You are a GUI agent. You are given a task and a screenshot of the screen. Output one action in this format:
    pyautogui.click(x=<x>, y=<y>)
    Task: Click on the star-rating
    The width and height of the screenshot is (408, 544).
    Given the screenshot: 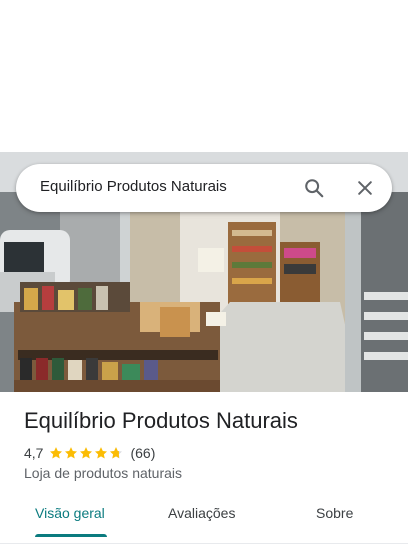 What is the action you would take?
    pyautogui.click(x=86, y=453)
    